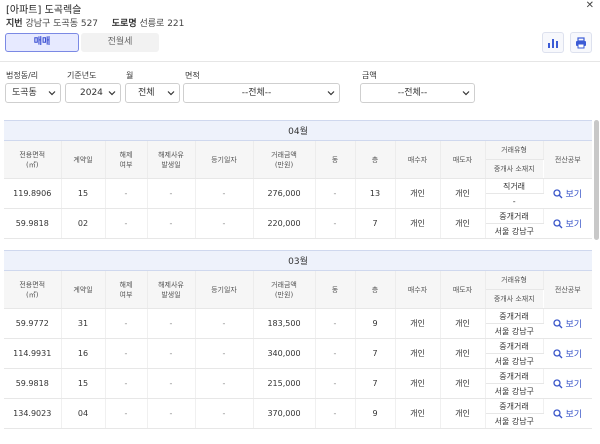 This screenshot has width=600, height=444. I want to click on area-select: --전체--, so click(261, 93).